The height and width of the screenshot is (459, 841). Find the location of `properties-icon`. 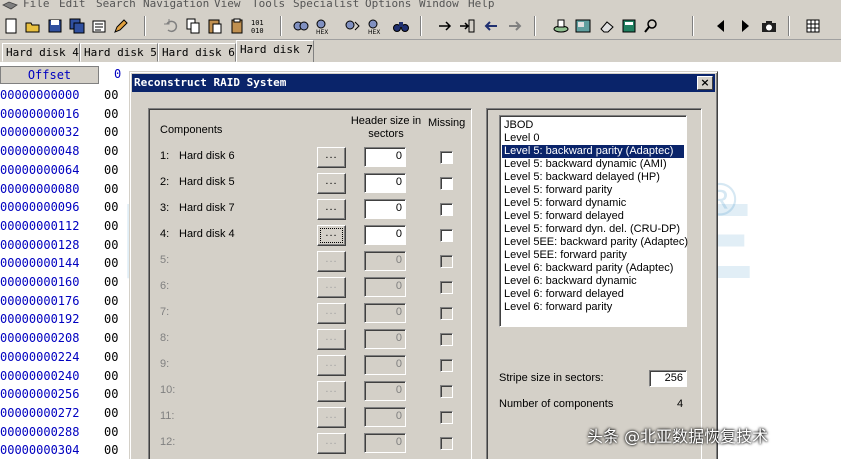

properties-icon is located at coordinates (99, 26).